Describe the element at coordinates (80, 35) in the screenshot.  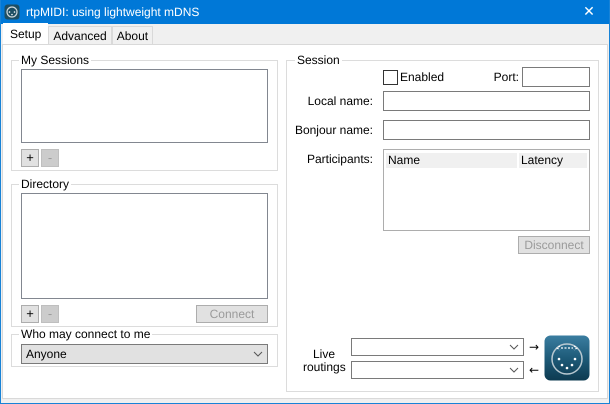
I see `tab: Advanced` at that location.